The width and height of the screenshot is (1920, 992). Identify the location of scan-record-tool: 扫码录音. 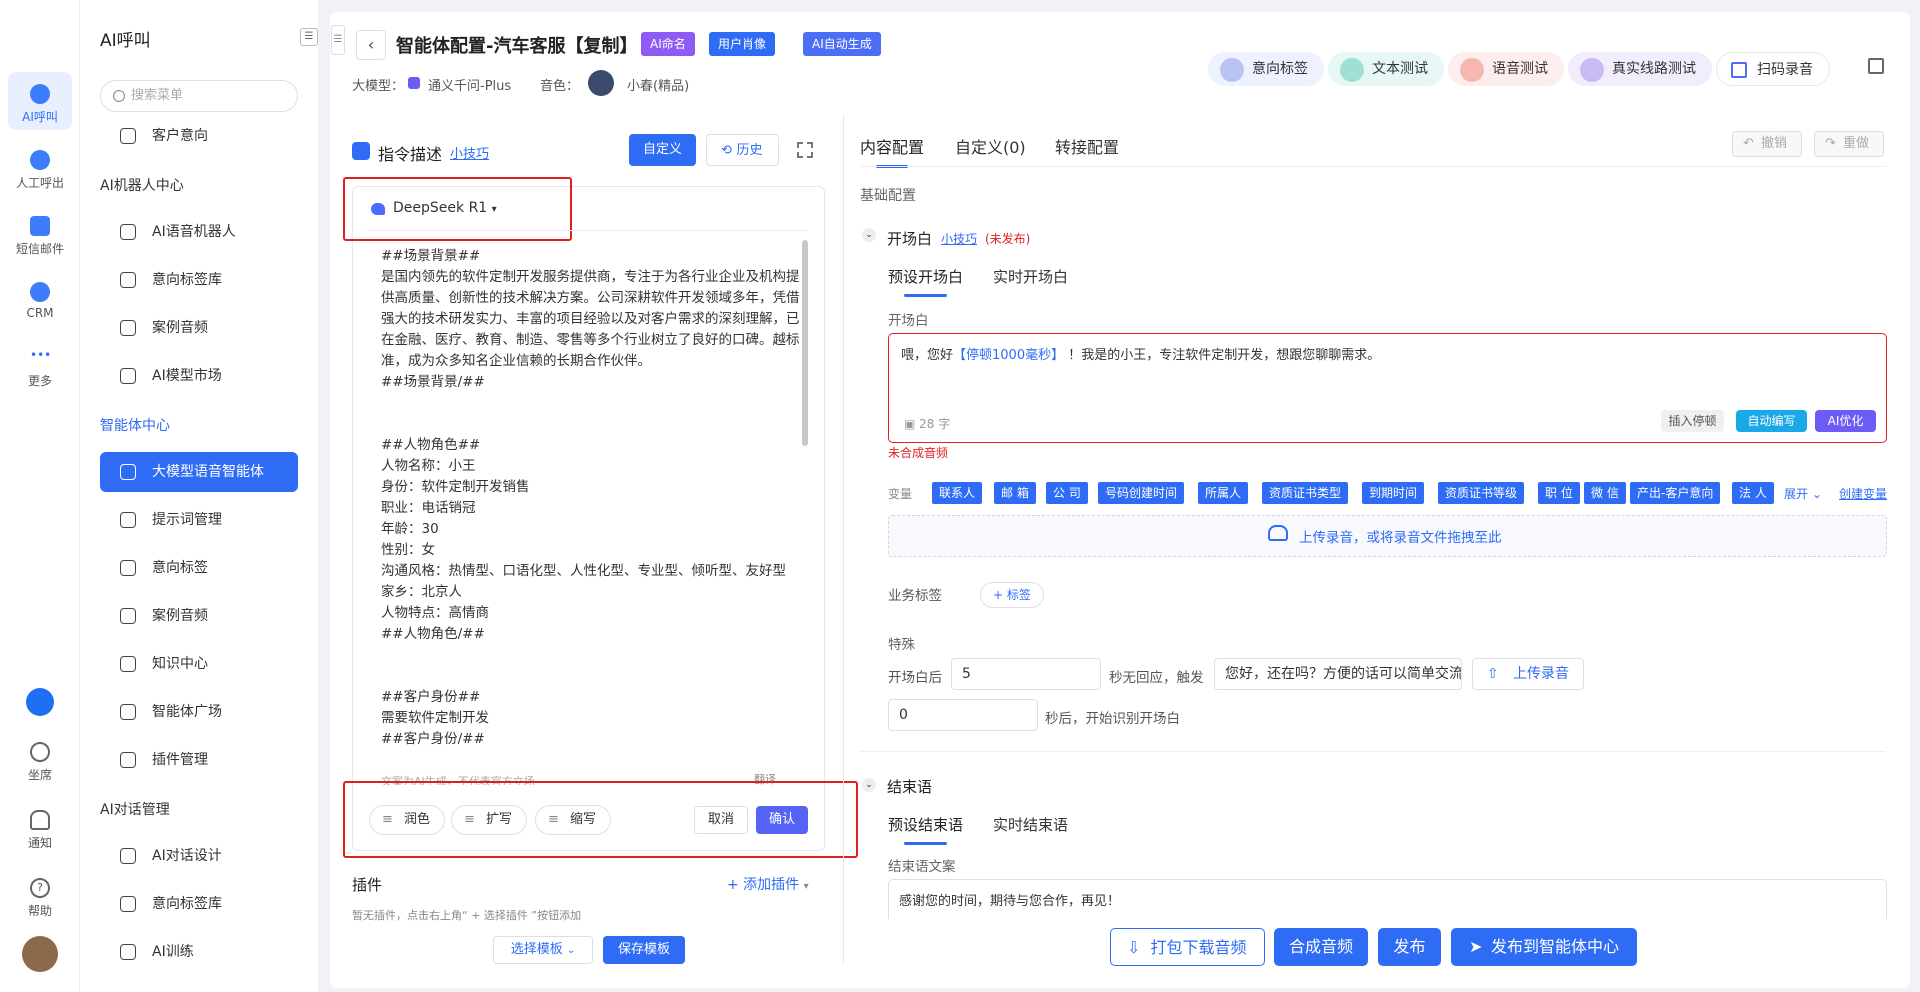
(1773, 69).